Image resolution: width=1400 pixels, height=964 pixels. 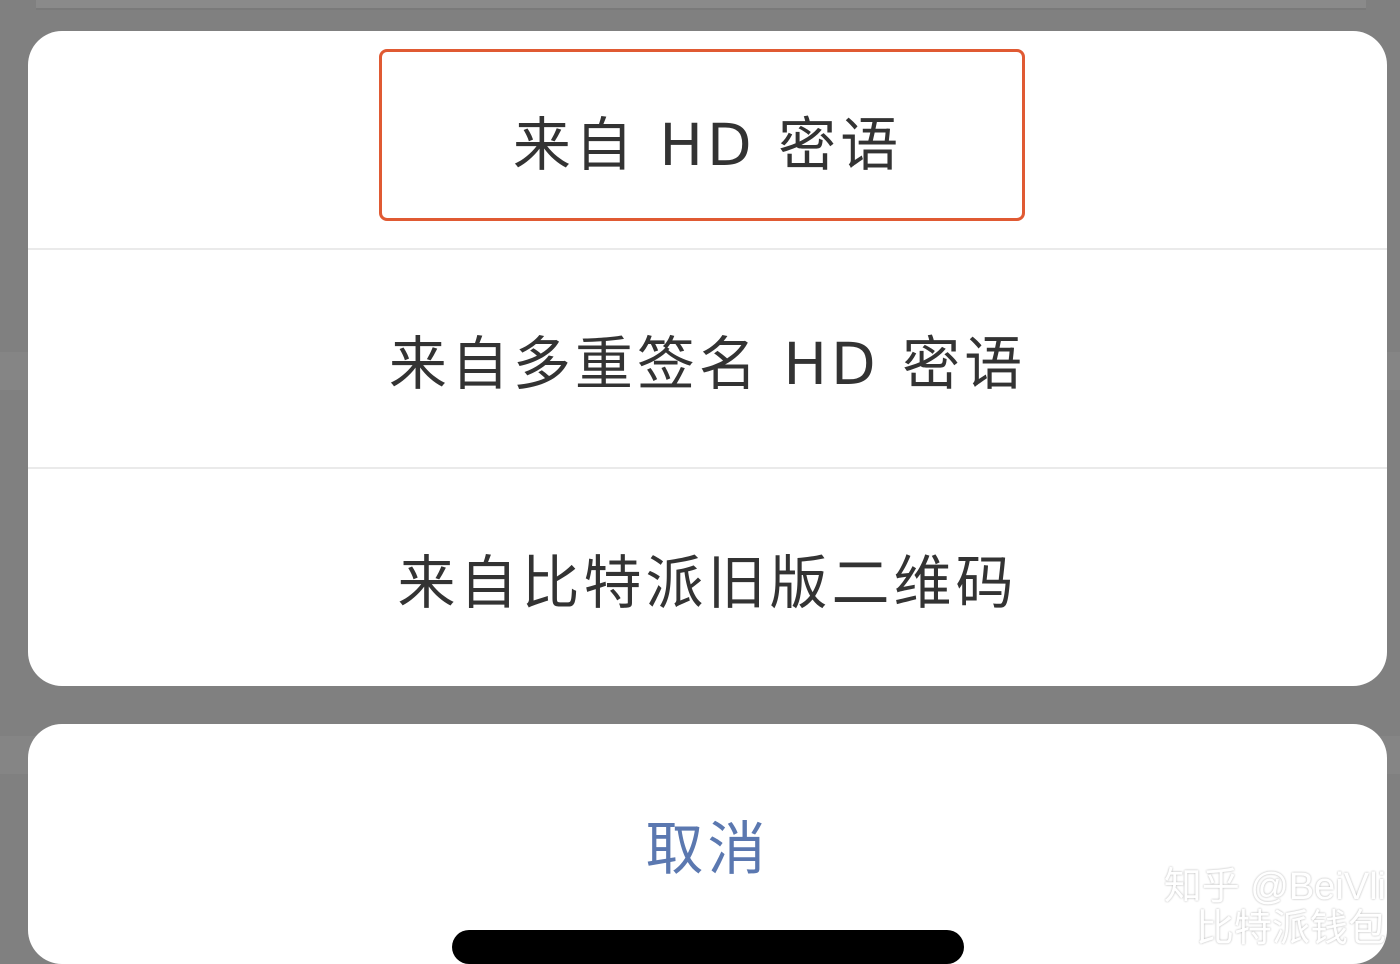 What do you see at coordinates (1169, 929) in the screenshot?
I see `weibo-icon` at bounding box center [1169, 929].